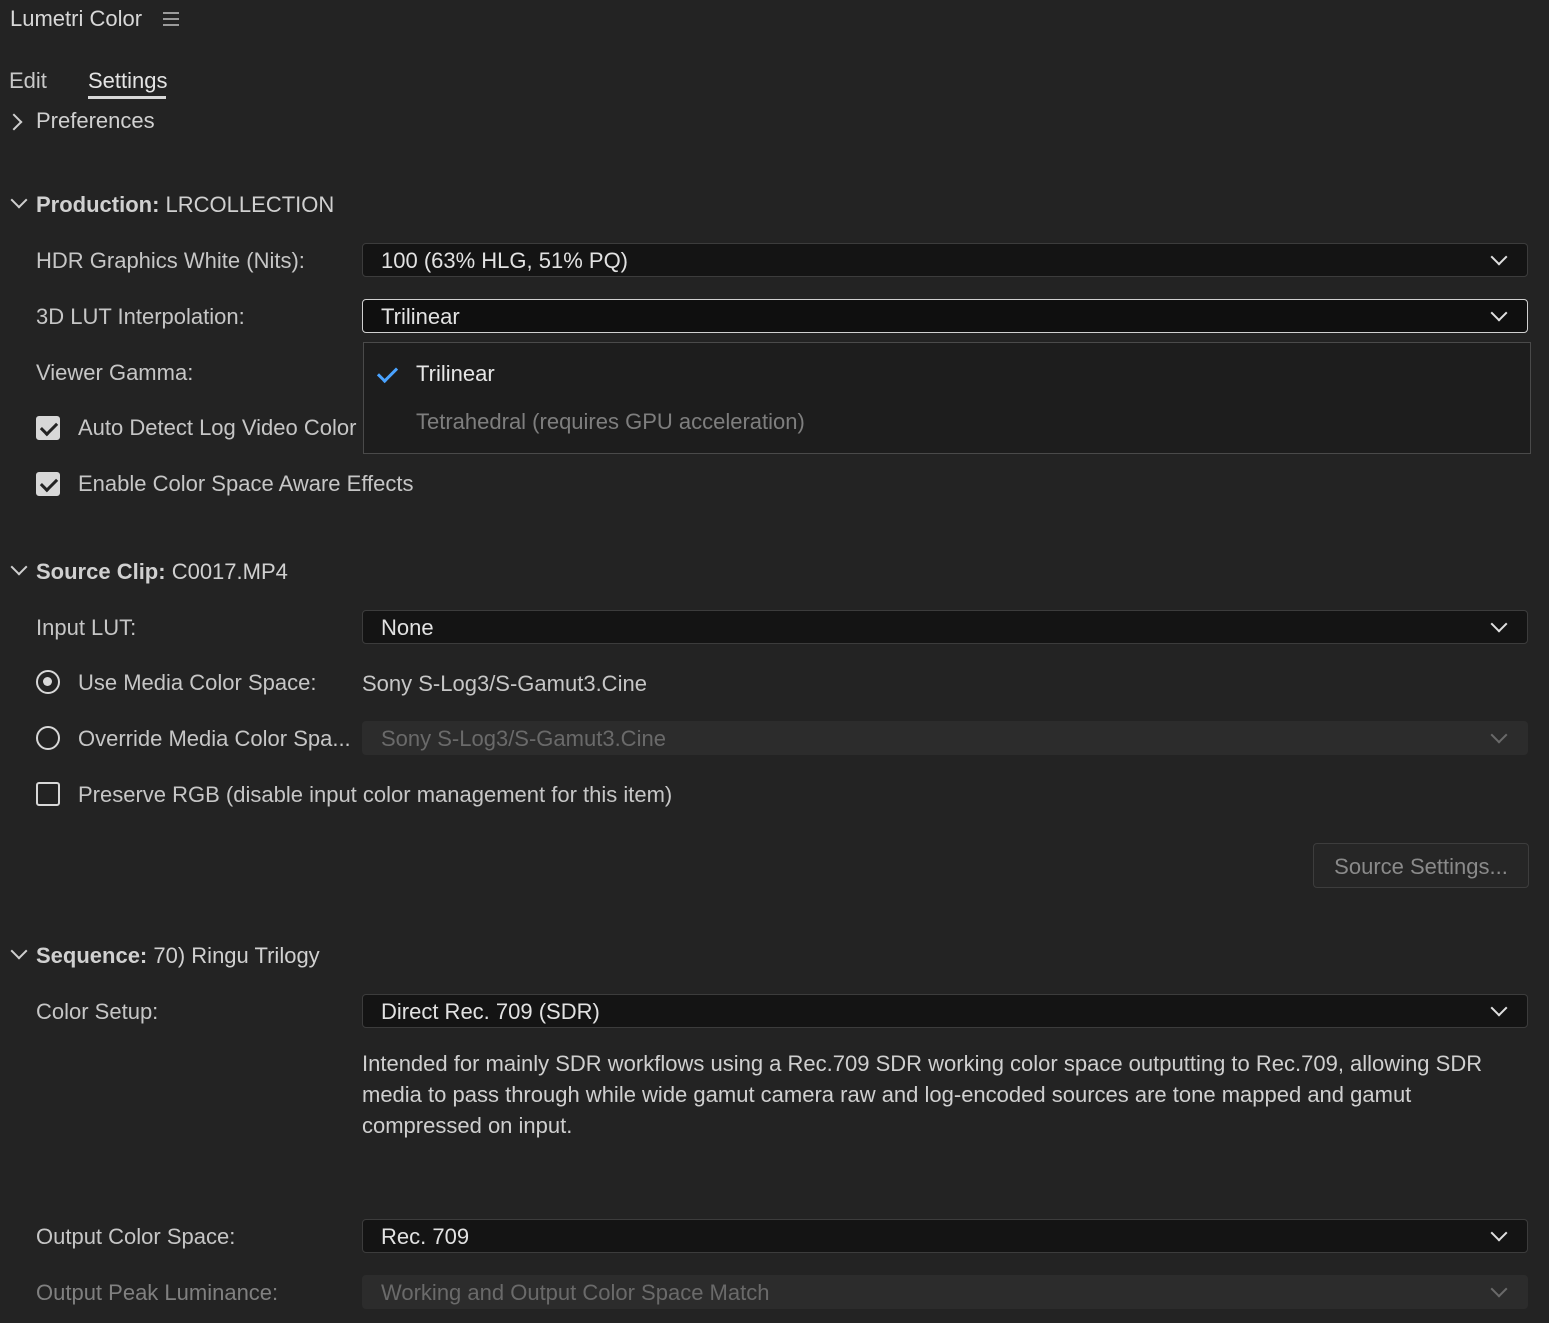 This screenshot has width=1549, height=1323. Describe the element at coordinates (140, 316) in the screenshot. I see `lut-interp-label: 3D LUT Interpolation:` at that location.